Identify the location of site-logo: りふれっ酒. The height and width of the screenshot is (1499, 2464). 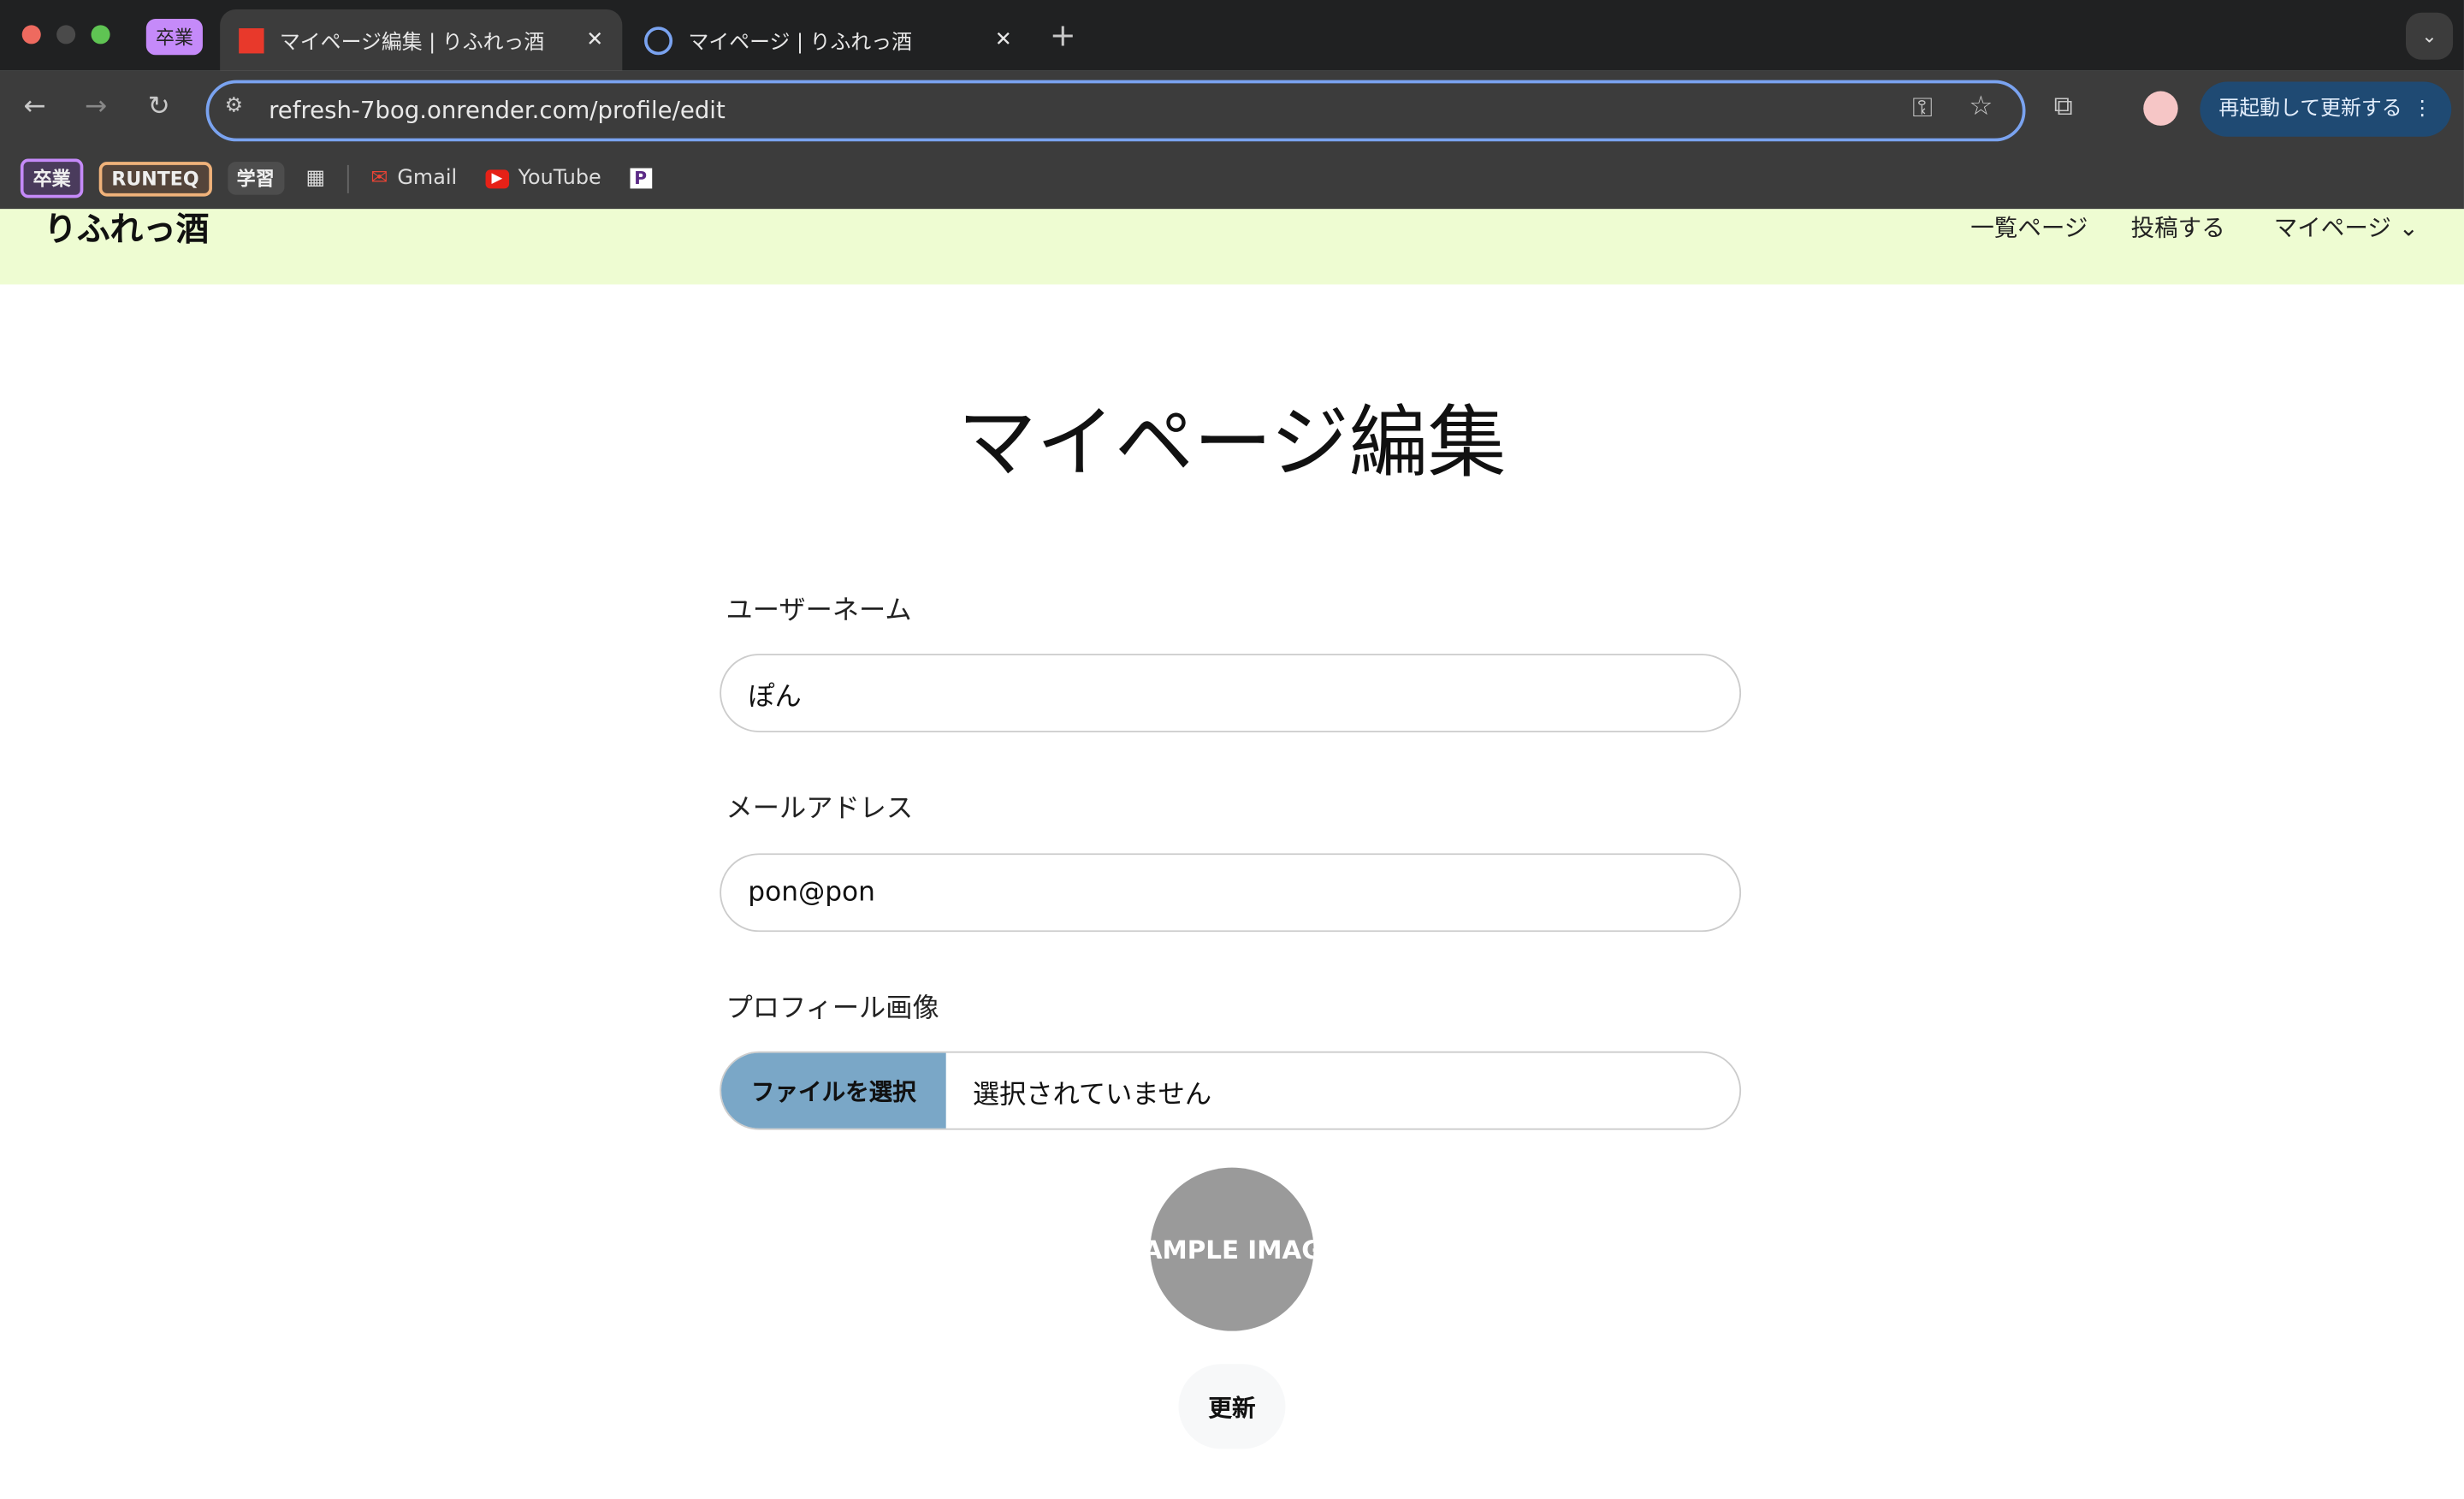
(126, 228).